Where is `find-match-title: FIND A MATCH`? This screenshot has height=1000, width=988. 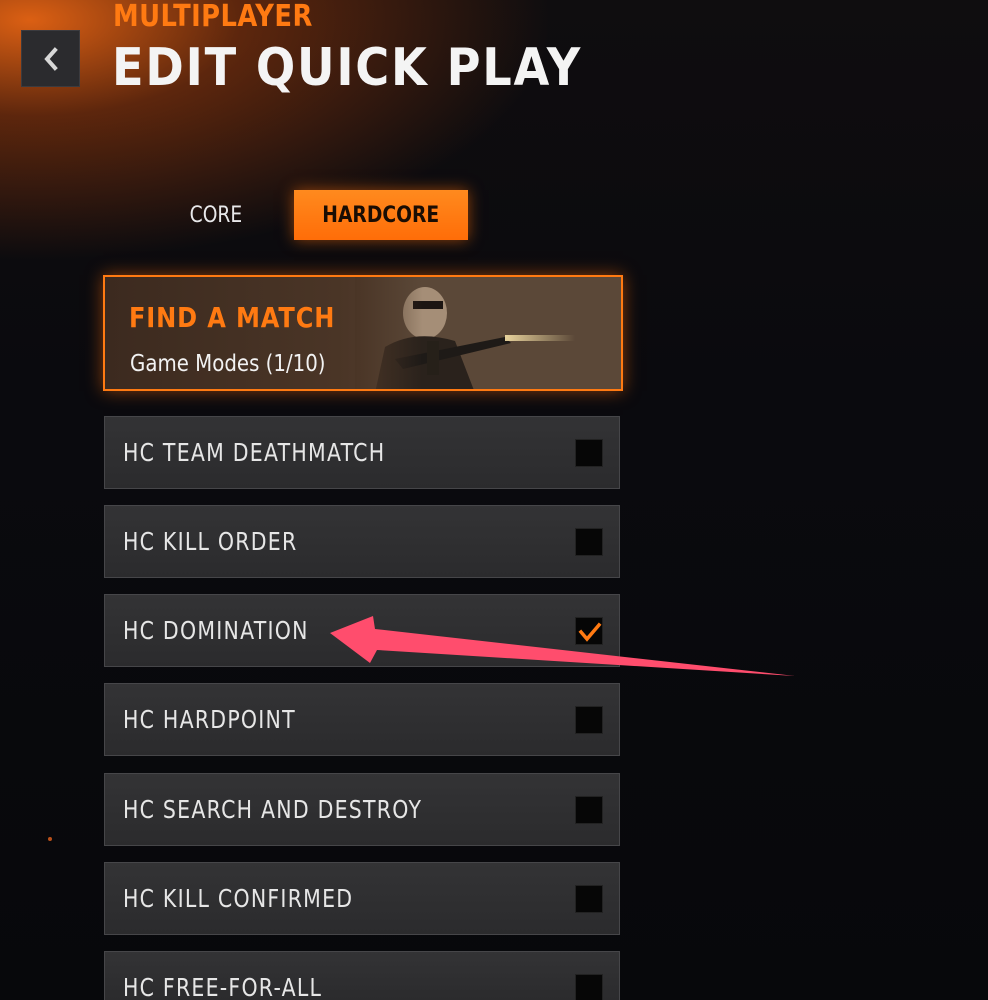
find-match-title: FIND A MATCH is located at coordinates (232, 317).